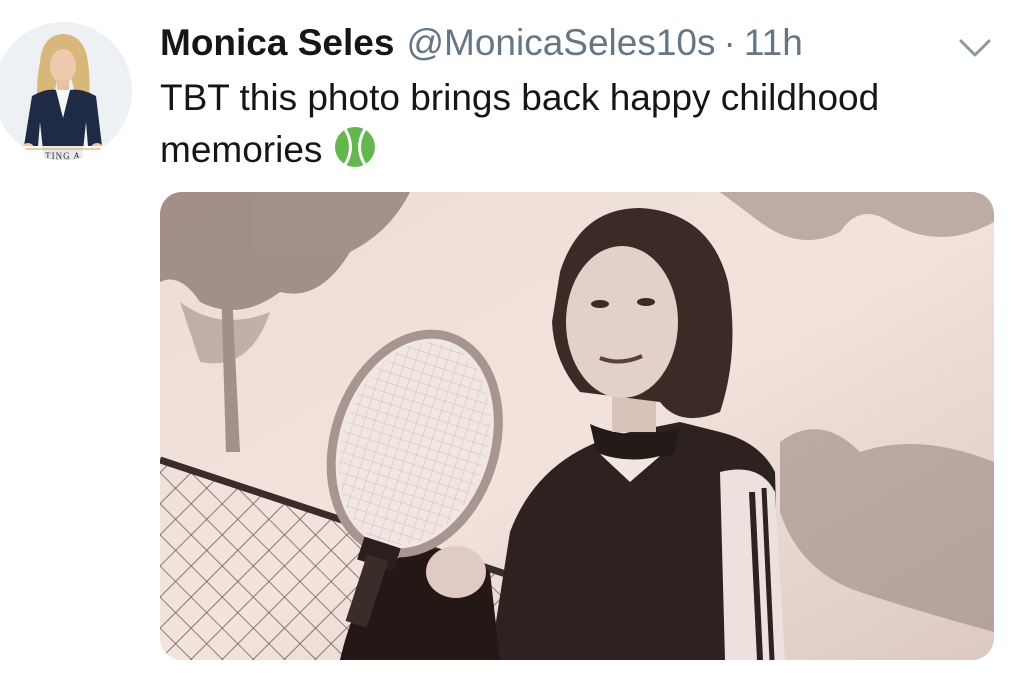 Image resolution: width=1024 pixels, height=690 pixels. I want to click on author-handle: @MonicaSeles10s, so click(560, 43).